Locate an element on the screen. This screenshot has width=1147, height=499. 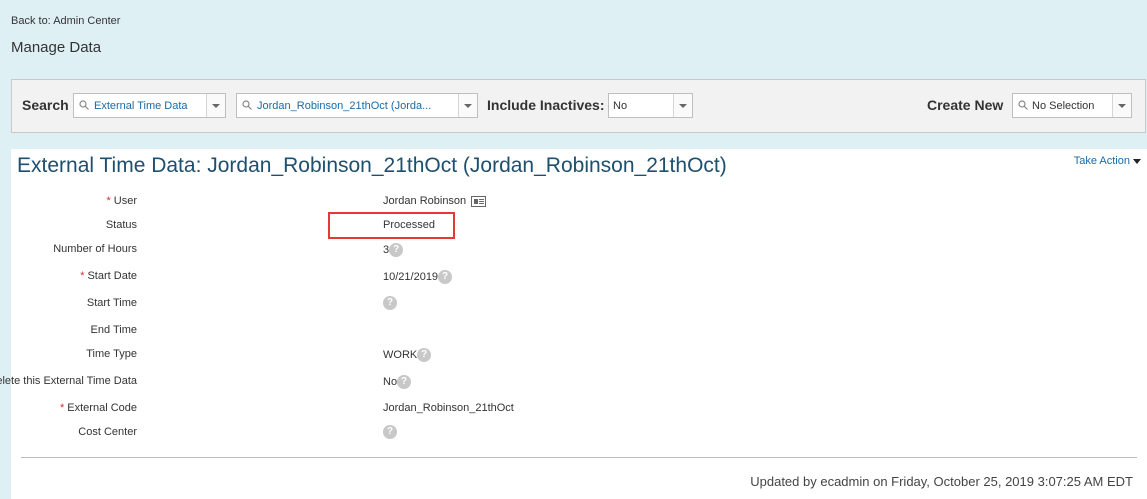
caret-down-icon is located at coordinates (1137, 161).